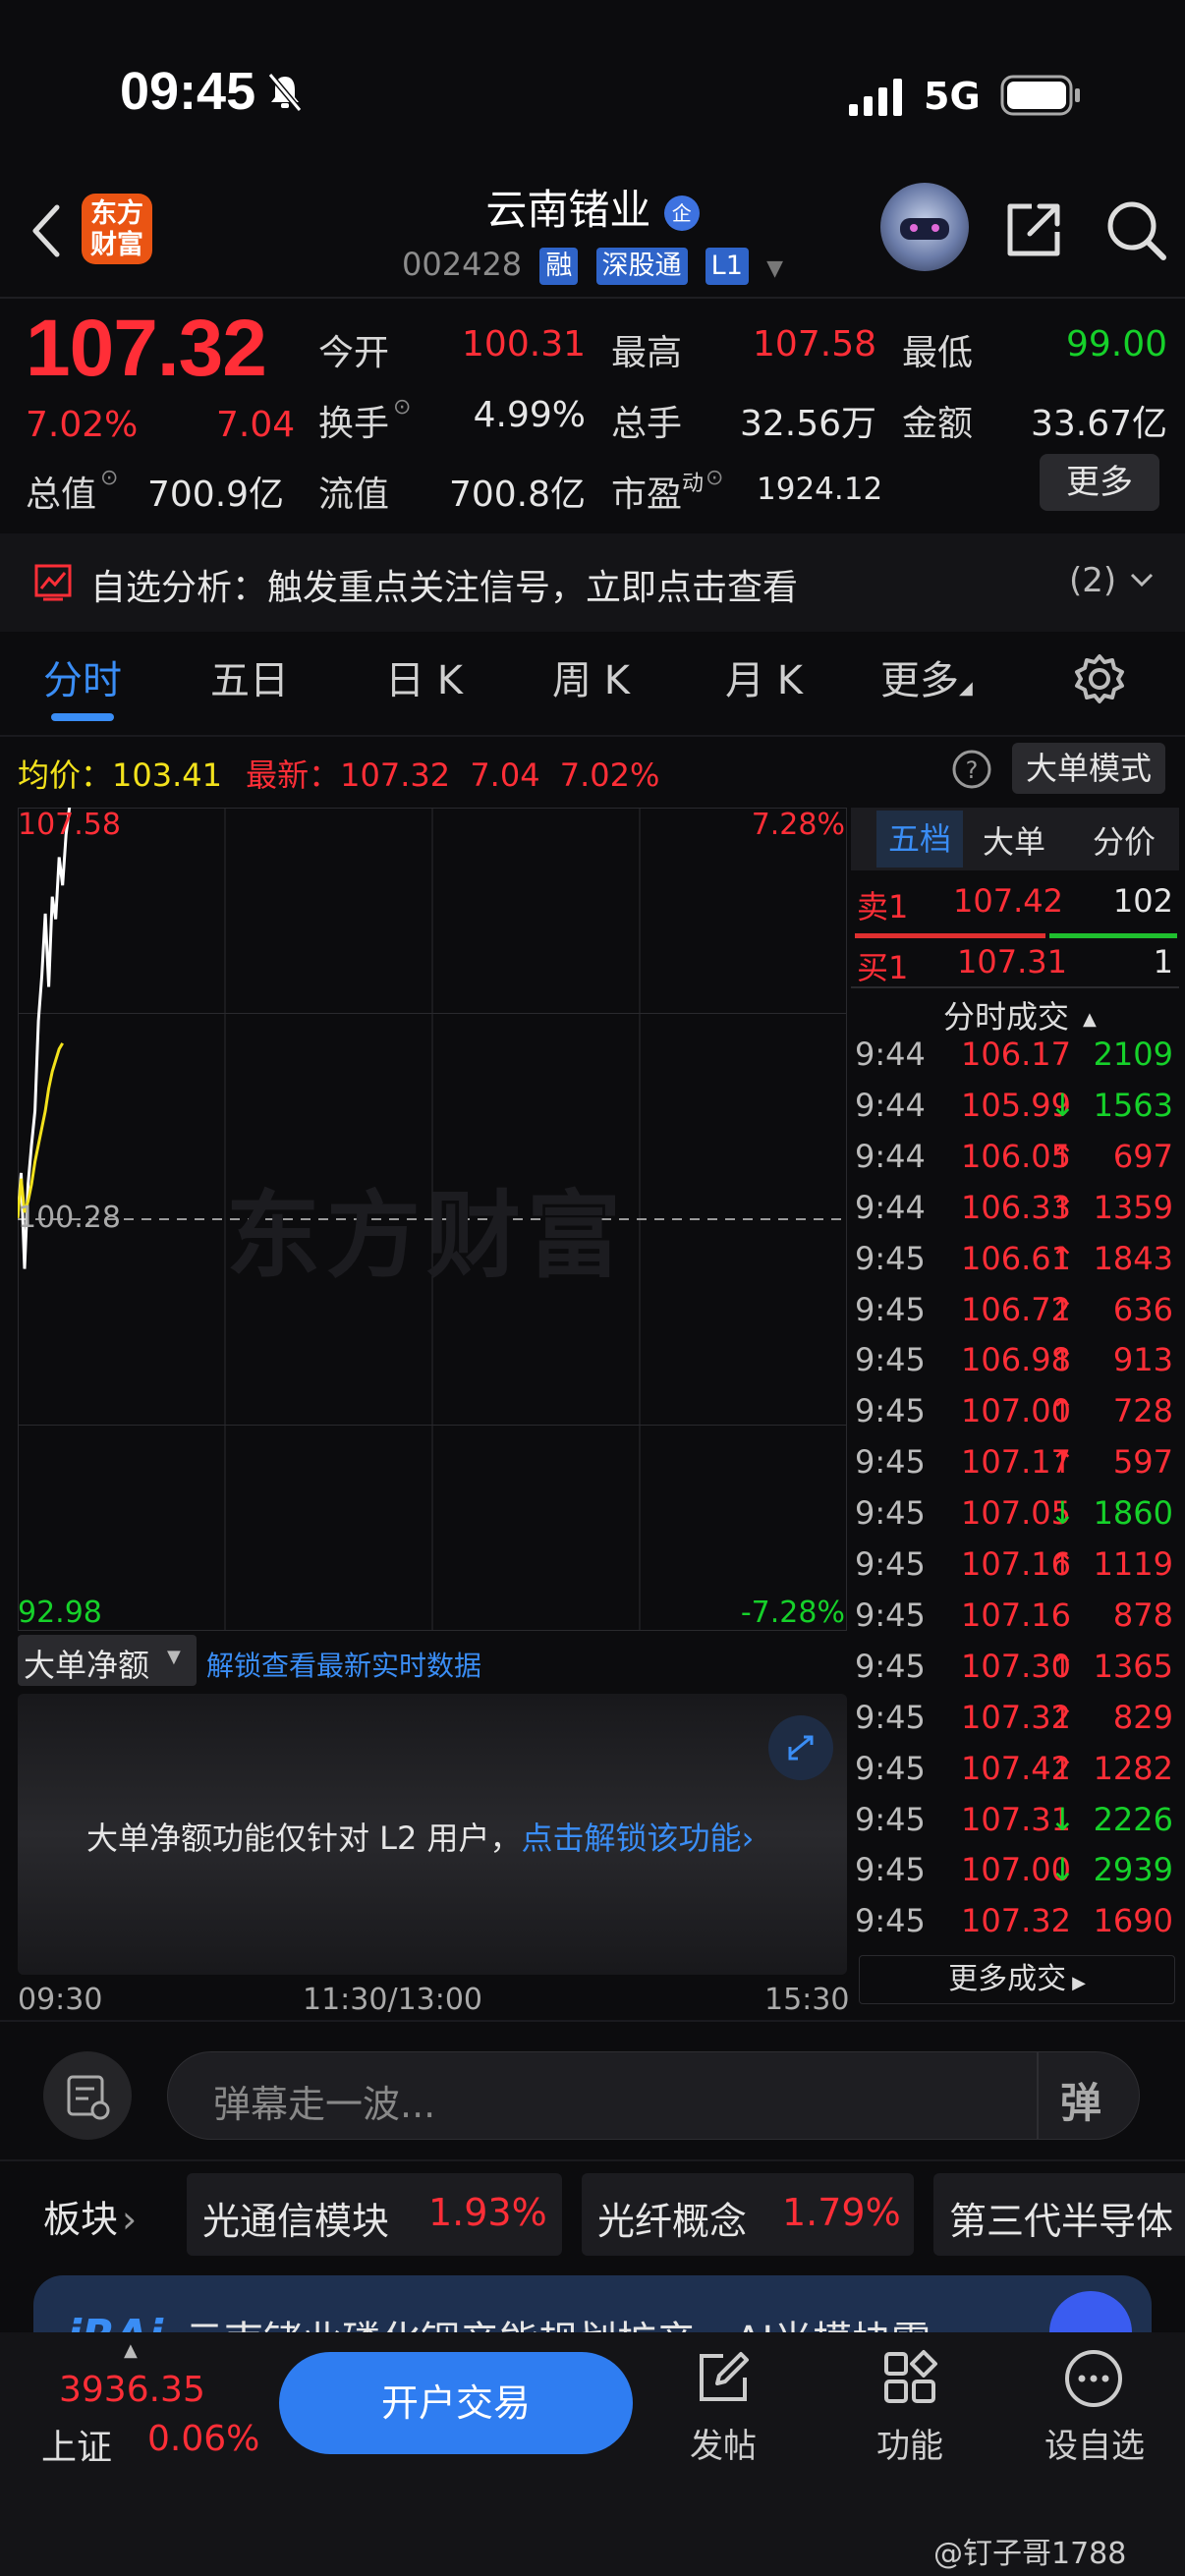 Image resolution: width=1185 pixels, height=2576 pixels. Describe the element at coordinates (1116, 344) in the screenshot. I see `low-value: 99.00` at that location.